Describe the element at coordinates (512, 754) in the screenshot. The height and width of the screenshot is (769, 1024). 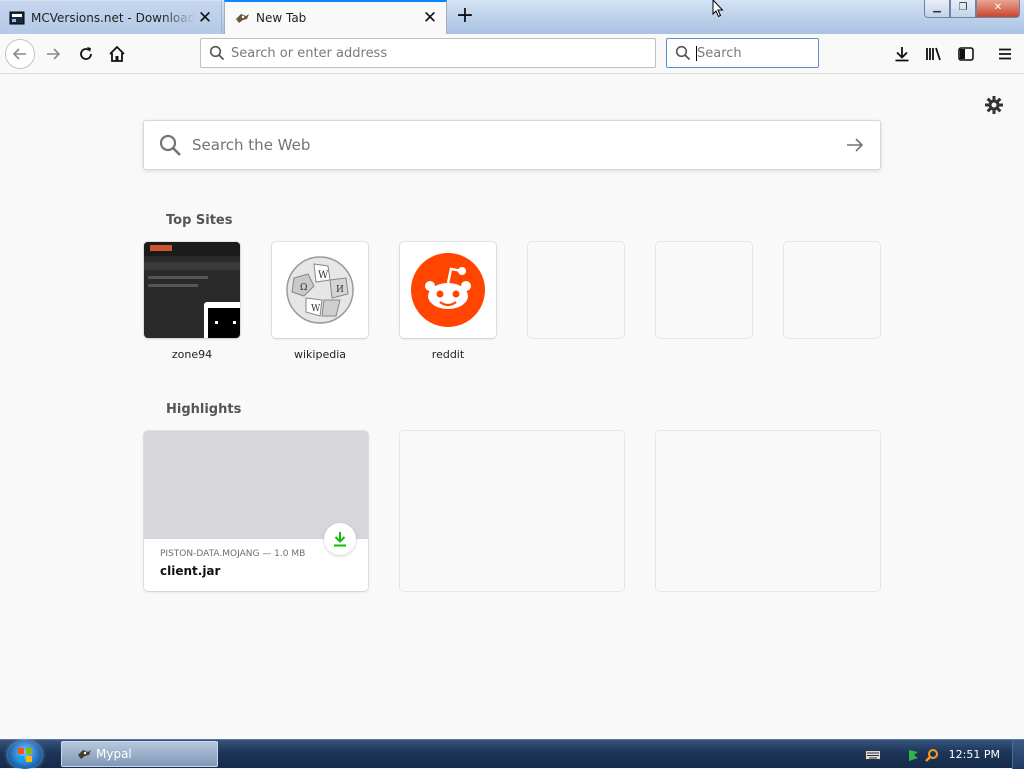
I see `taskbar: Mypal 12:51 PM` at that location.